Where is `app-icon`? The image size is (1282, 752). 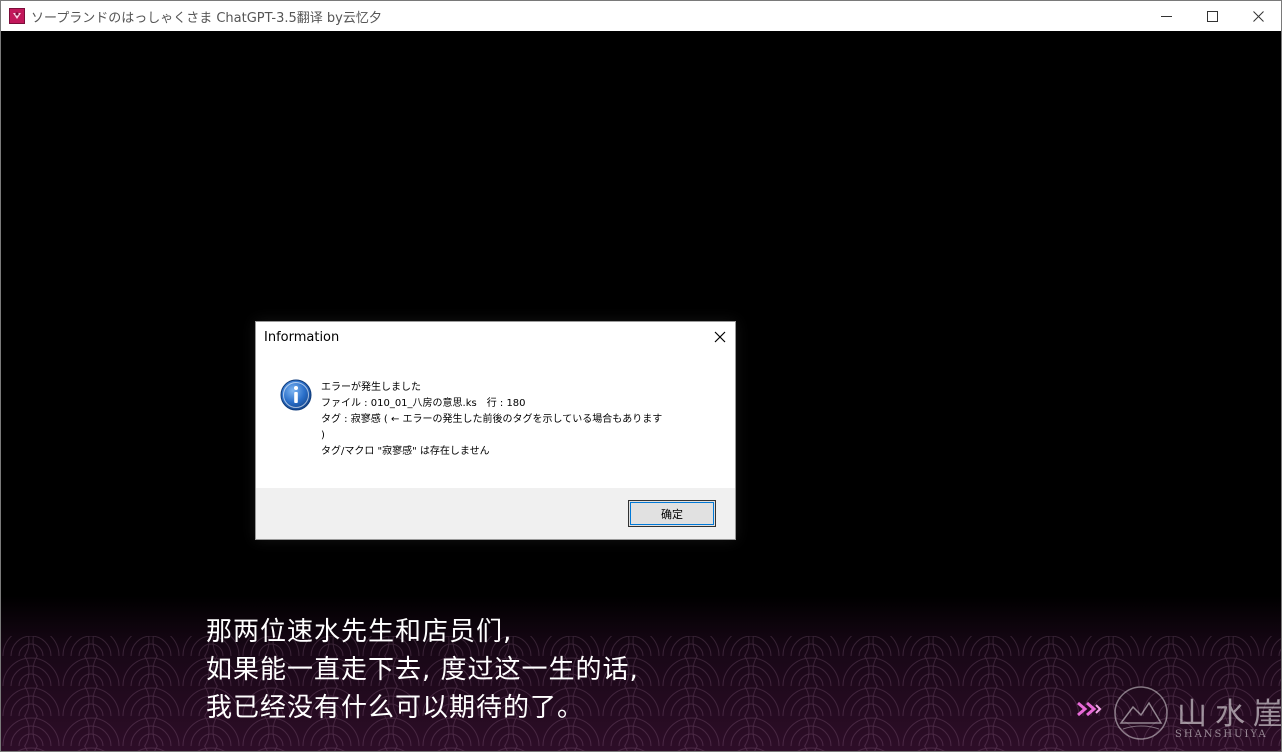 app-icon is located at coordinates (17, 16).